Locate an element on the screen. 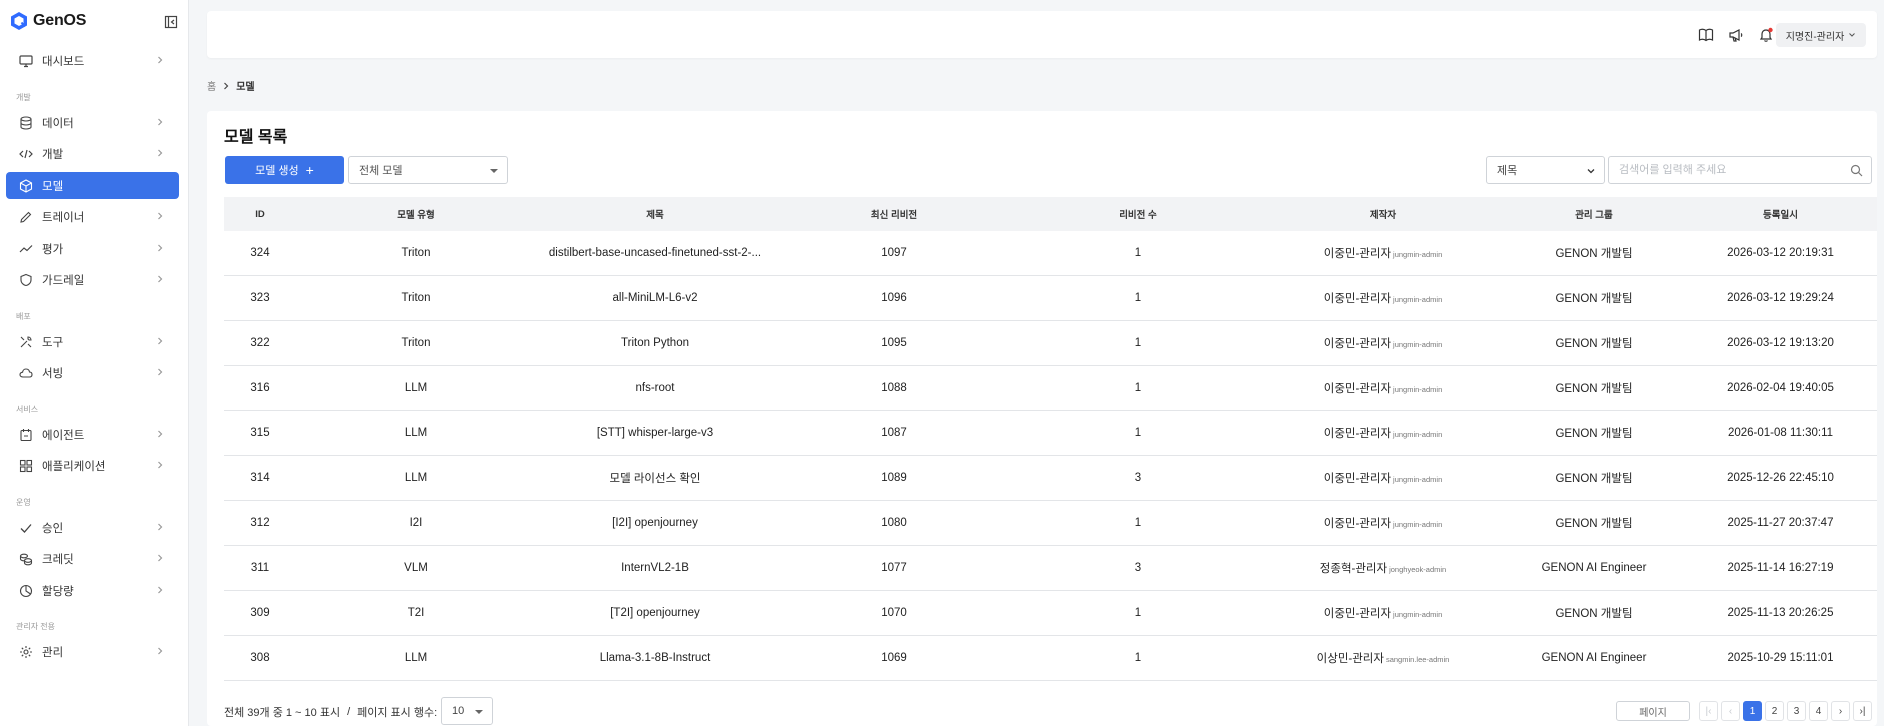 Image resolution: width=1884 pixels, height=726 pixels. collapse-sidebar-icon is located at coordinates (171, 22).